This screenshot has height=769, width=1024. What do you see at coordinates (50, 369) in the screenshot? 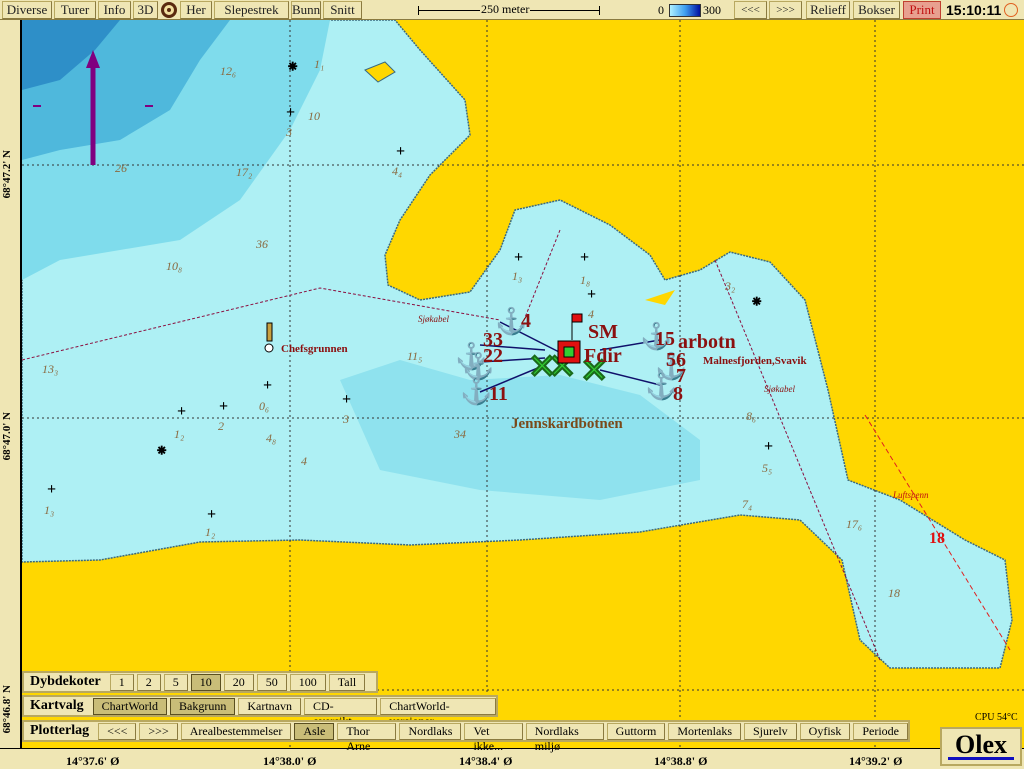
I see `svg-text: 13₃` at bounding box center [50, 369].